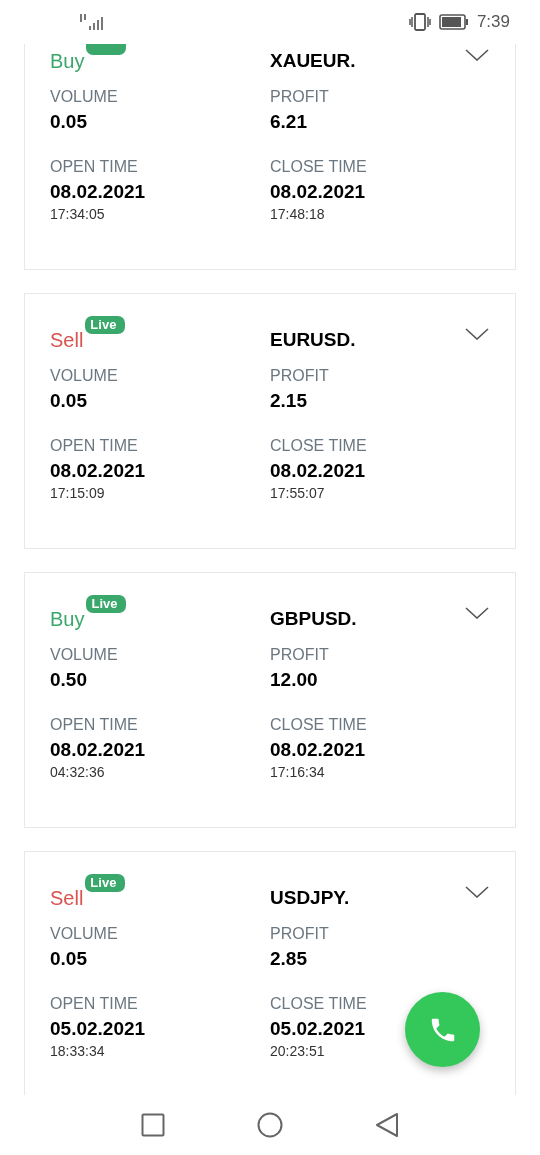 This screenshot has height=1155, width=540. Describe the element at coordinates (314, 619) in the screenshot. I see `symbol: GBPUSD.` at that location.